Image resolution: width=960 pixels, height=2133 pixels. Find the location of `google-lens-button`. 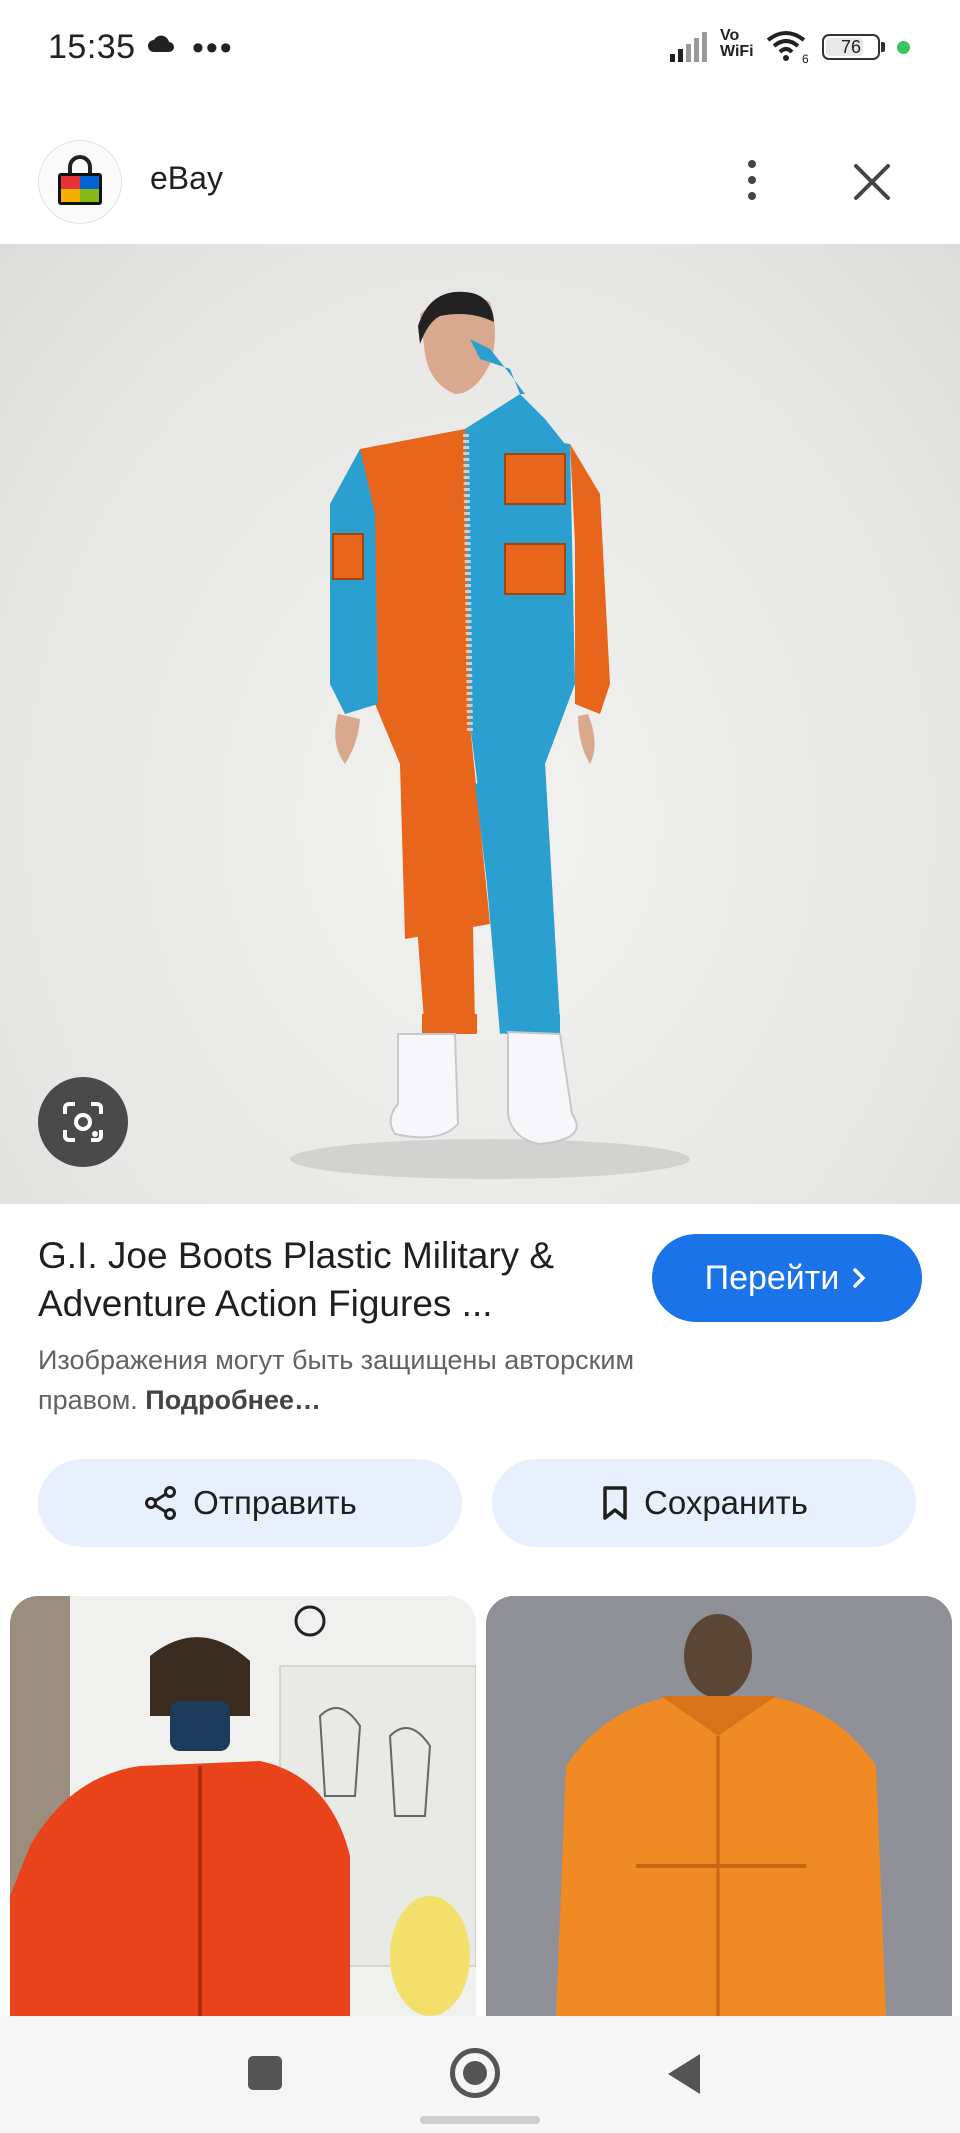

google-lens-button is located at coordinates (83, 1122).